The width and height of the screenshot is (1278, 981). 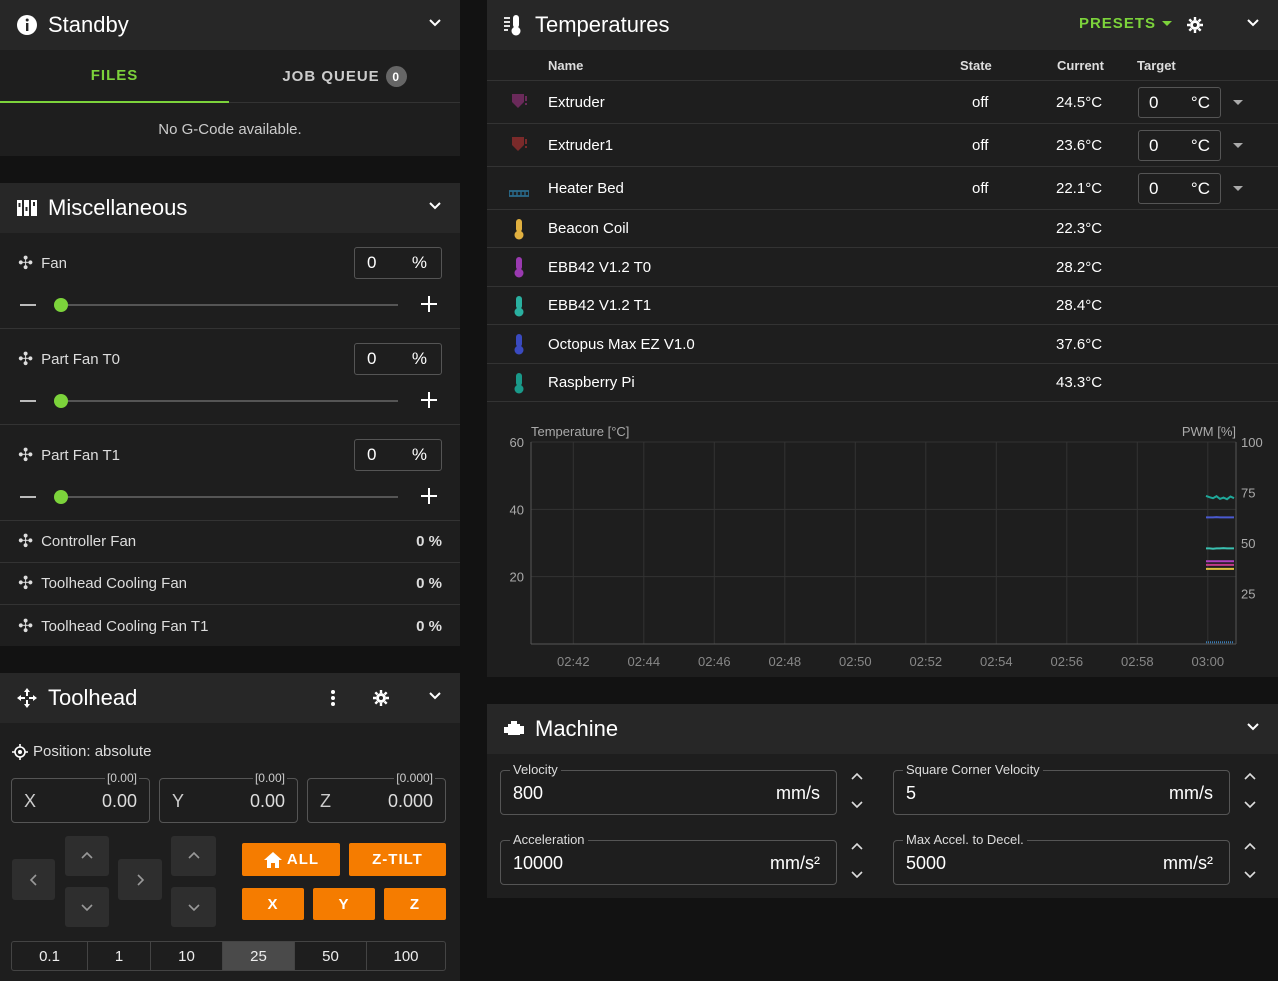 I want to click on controller-fan-row: ✣ Controller Fan 0 %, so click(x=230, y=542).